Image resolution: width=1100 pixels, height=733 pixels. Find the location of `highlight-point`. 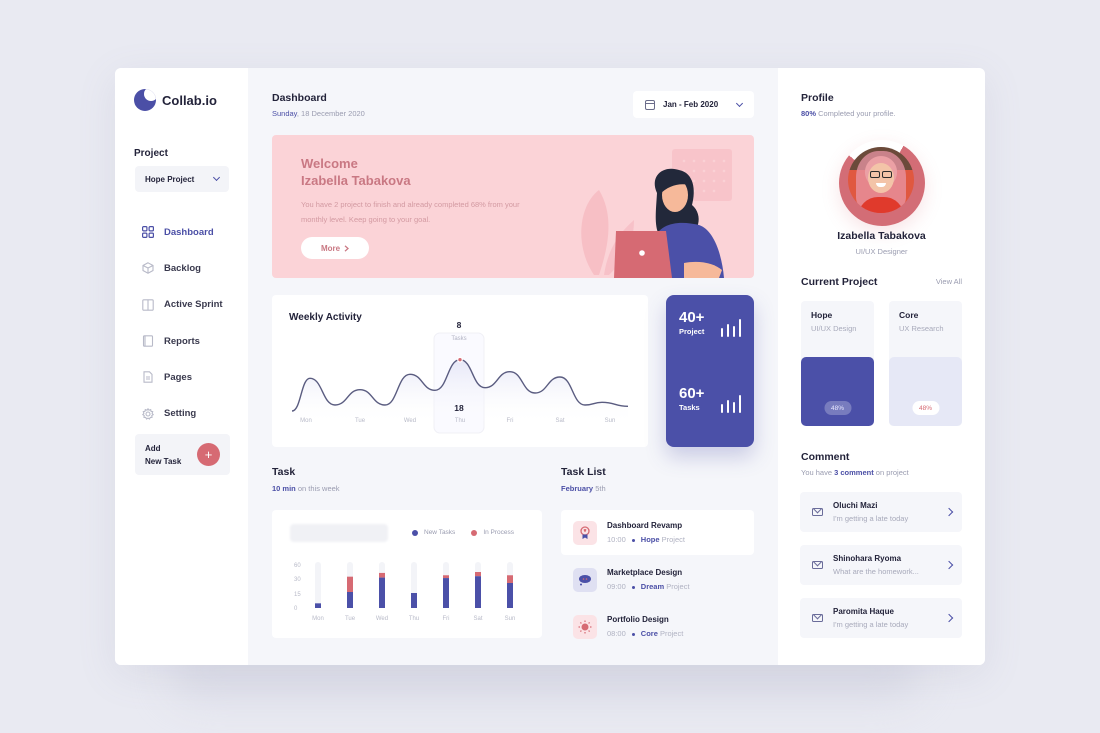

highlight-point is located at coordinates (460, 359).